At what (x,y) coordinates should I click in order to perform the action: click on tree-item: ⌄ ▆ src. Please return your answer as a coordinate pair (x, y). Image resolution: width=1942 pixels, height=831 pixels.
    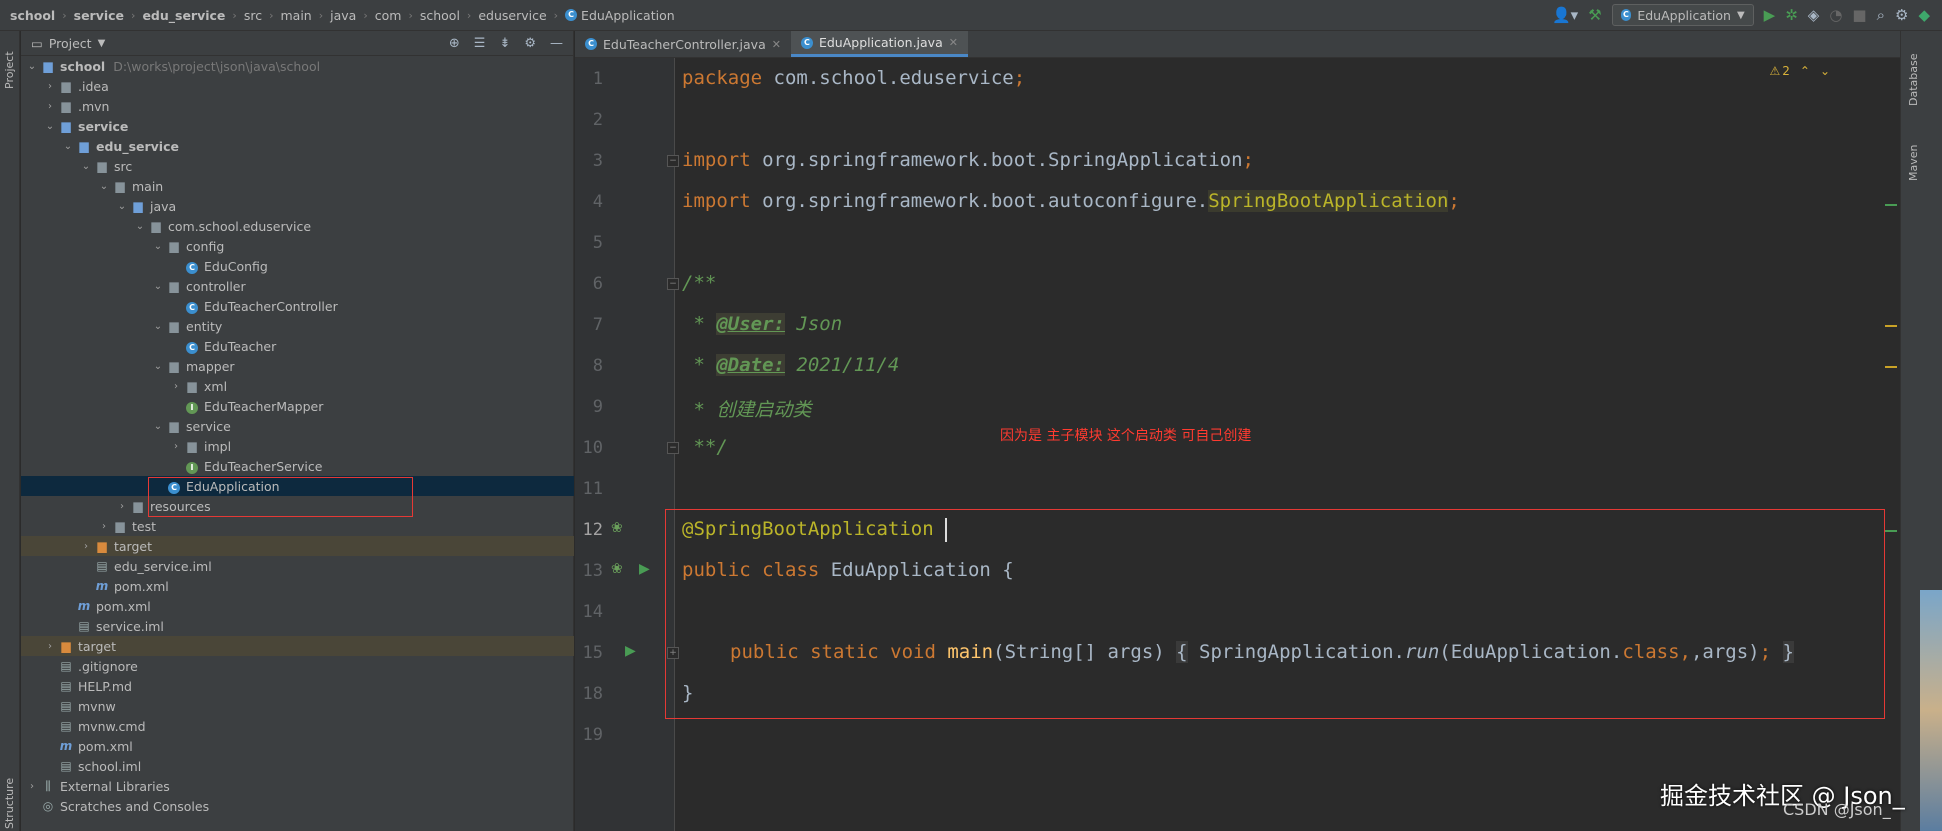
    Looking at the image, I should click on (297, 166).